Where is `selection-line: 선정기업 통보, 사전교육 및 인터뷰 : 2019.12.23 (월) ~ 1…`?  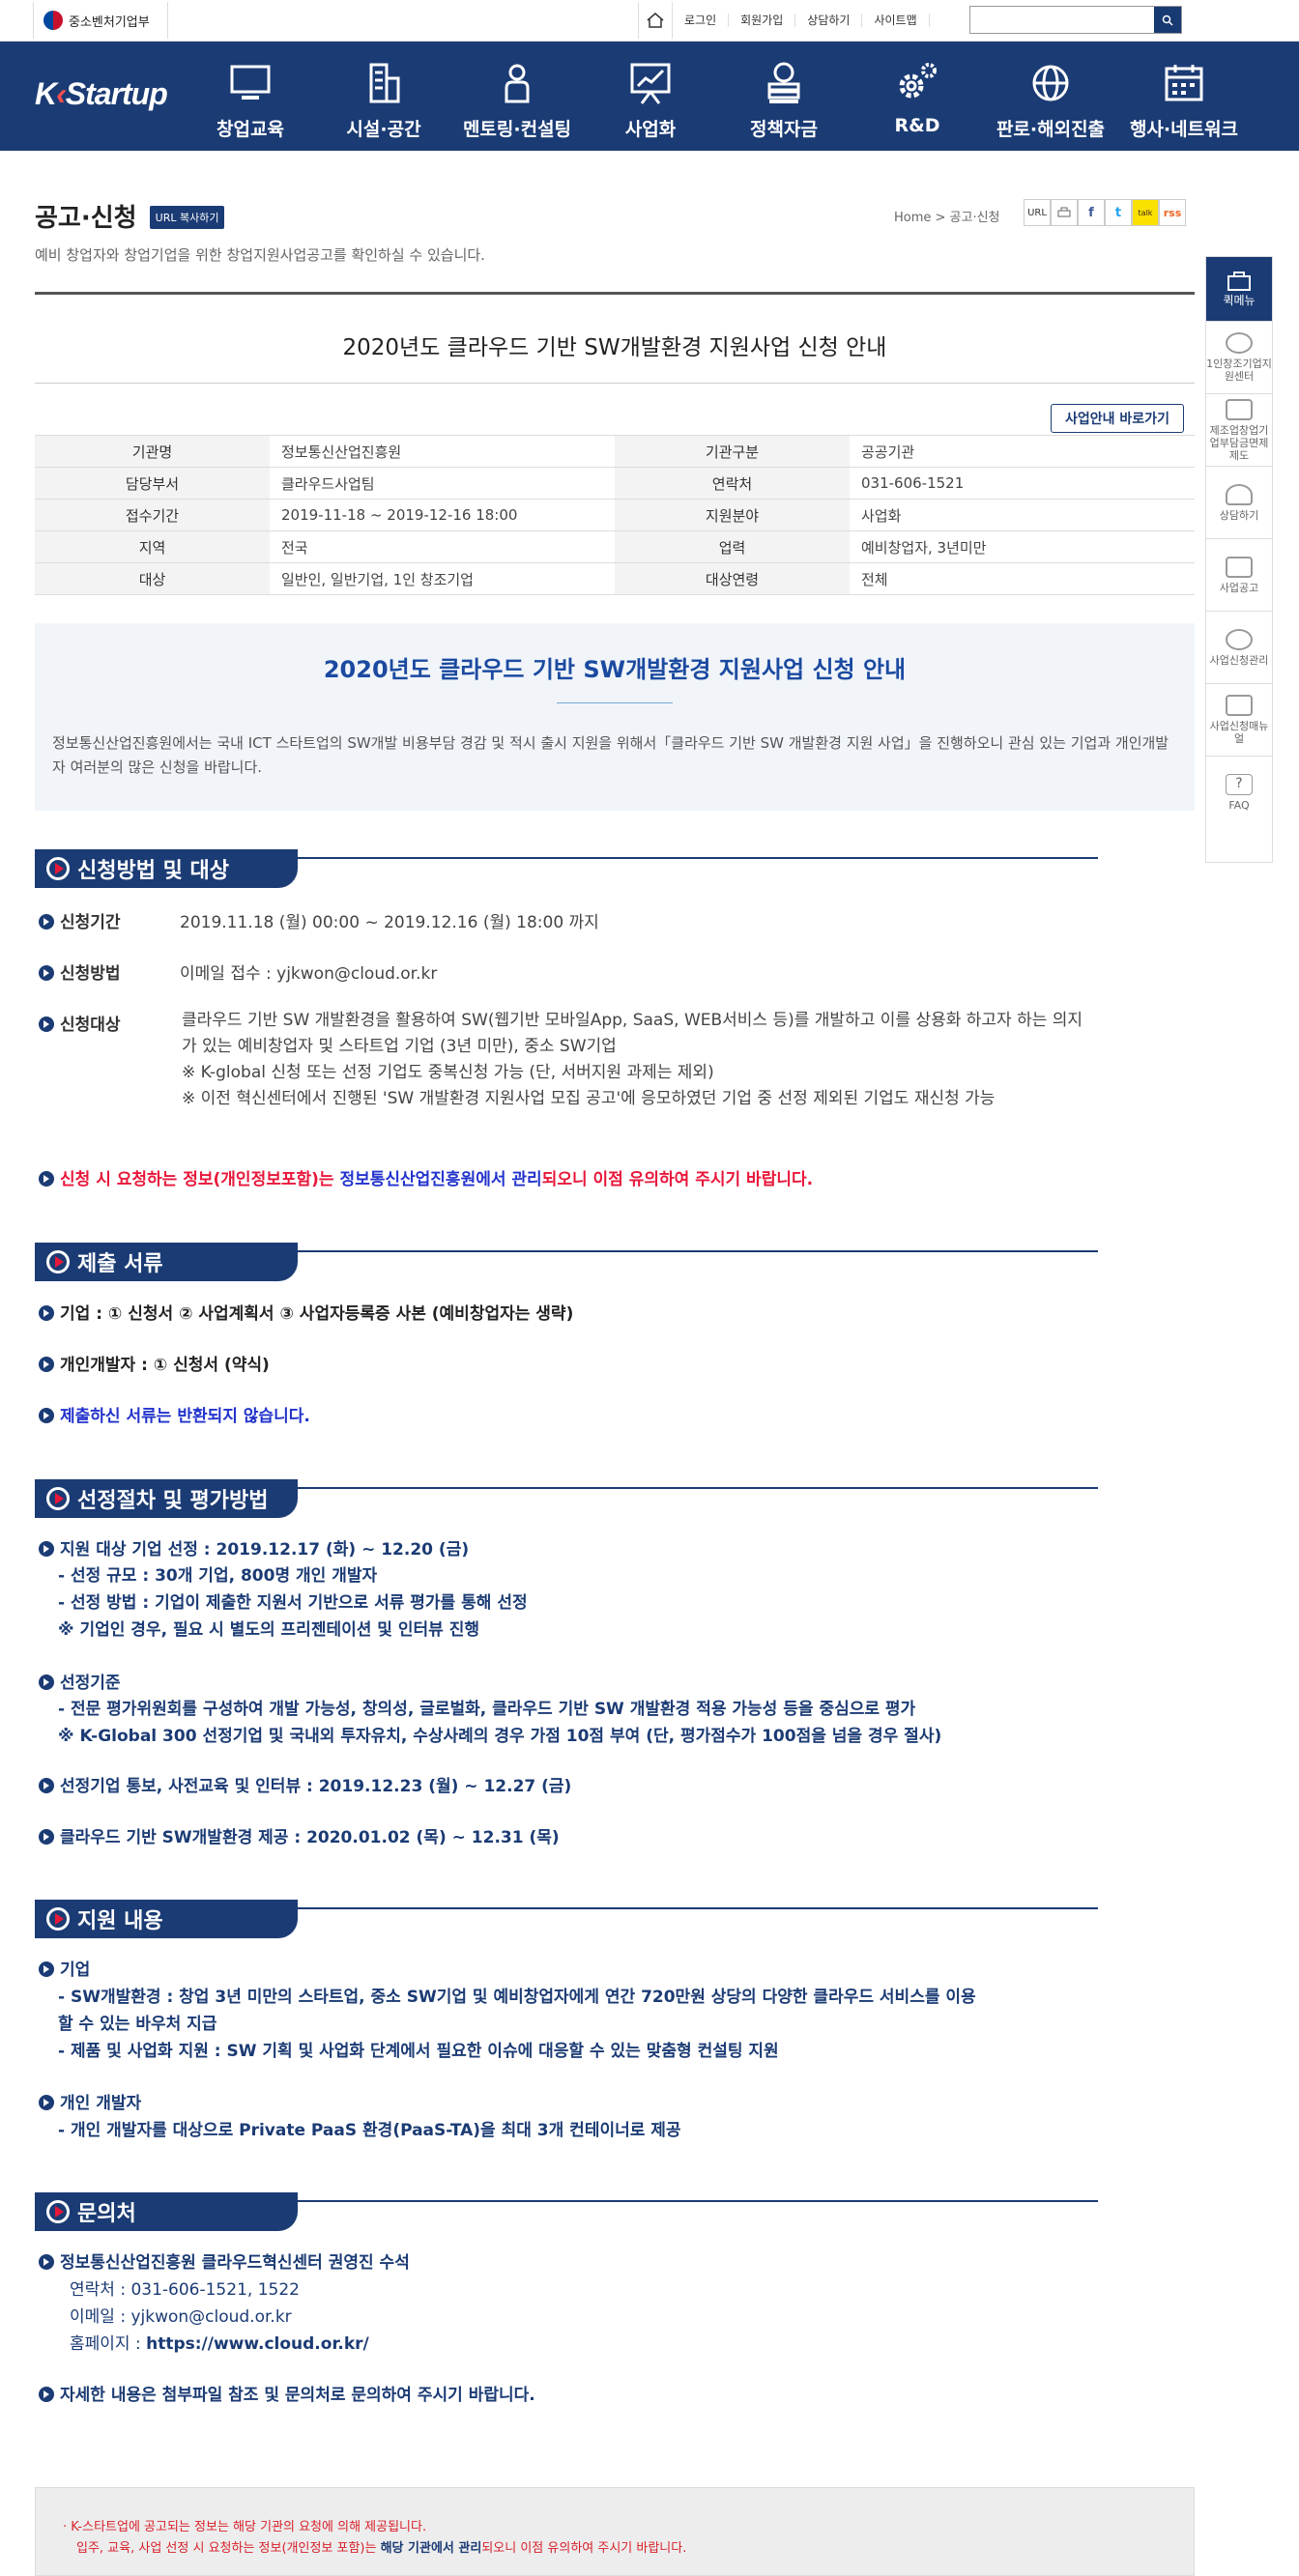
selection-line: 선정기업 통보, 사전교육 및 인터뷰 : 2019.12.23 (월) ~ 1… is located at coordinates (305, 1787).